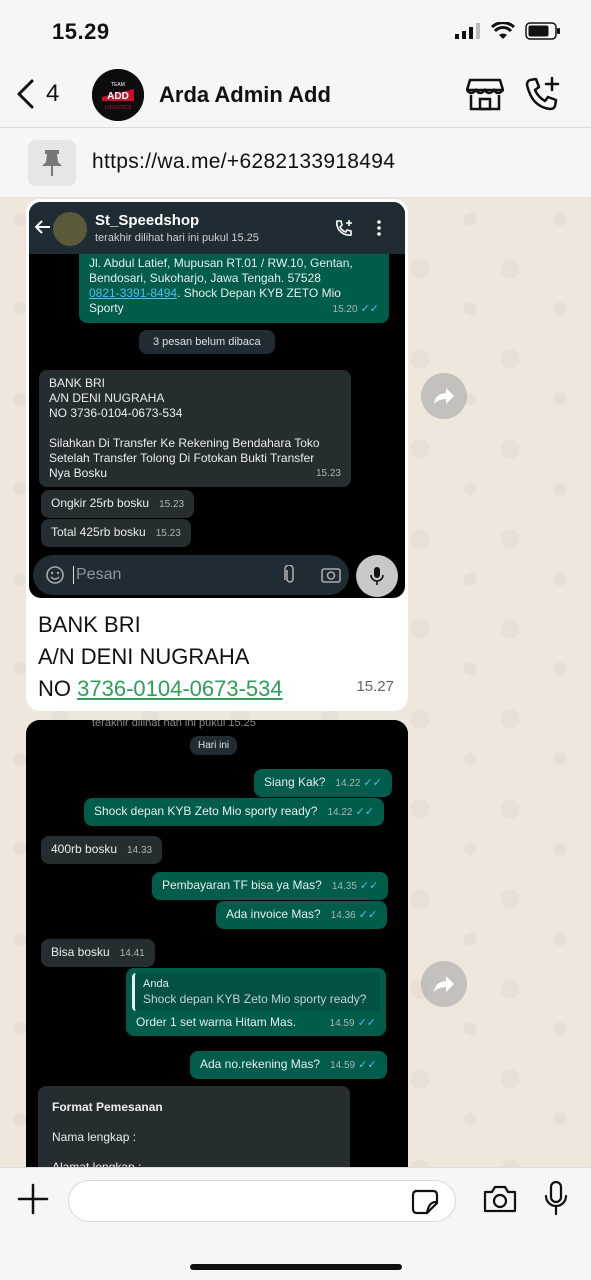 This screenshot has width=591, height=1280. I want to click on plus-icon, so click(33, 1199).